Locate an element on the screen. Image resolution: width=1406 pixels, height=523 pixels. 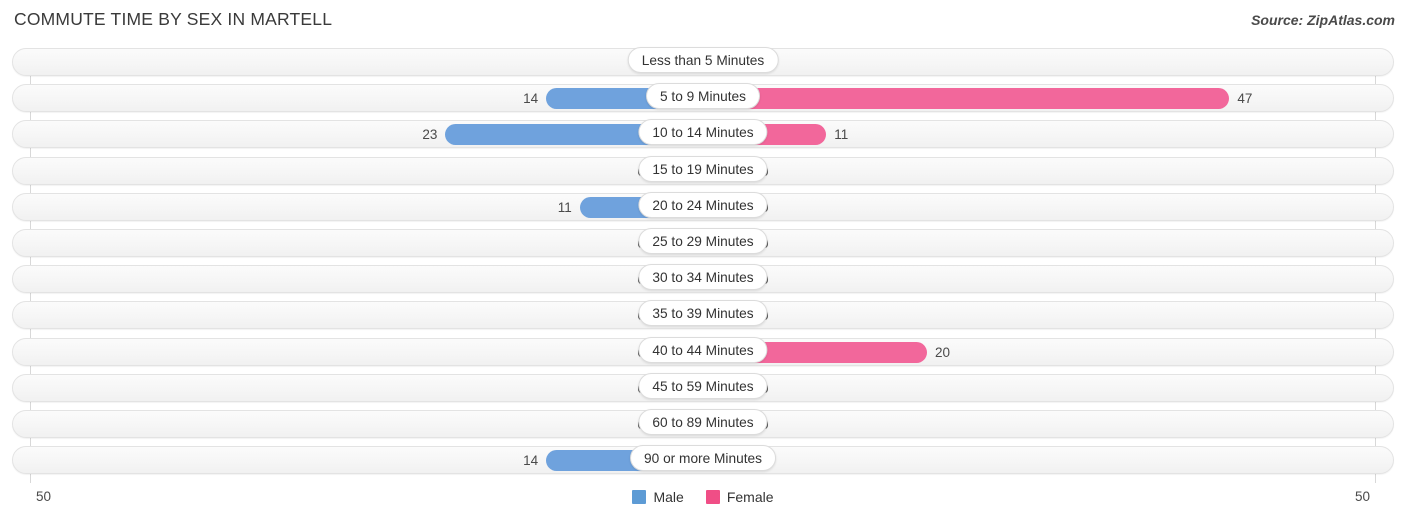
legend-item: Male is located at coordinates (658, 497).